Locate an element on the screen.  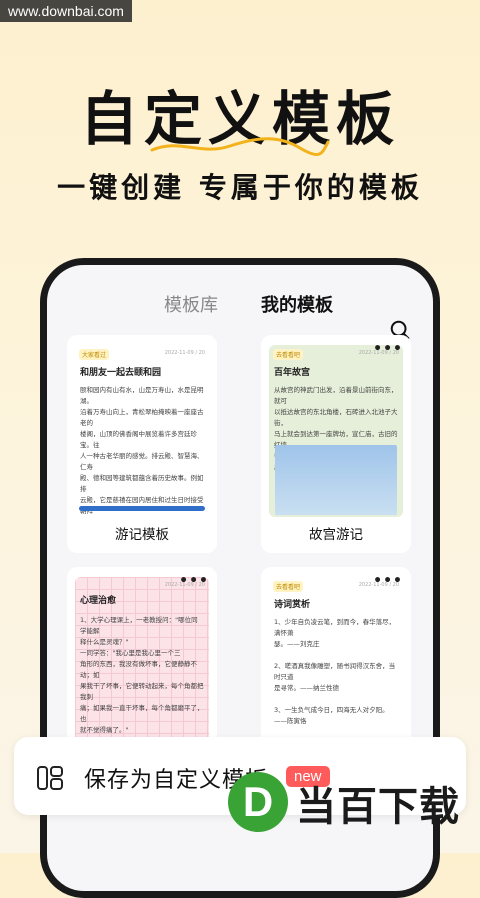
preview-image-strip is located at coordinates (142, 508).